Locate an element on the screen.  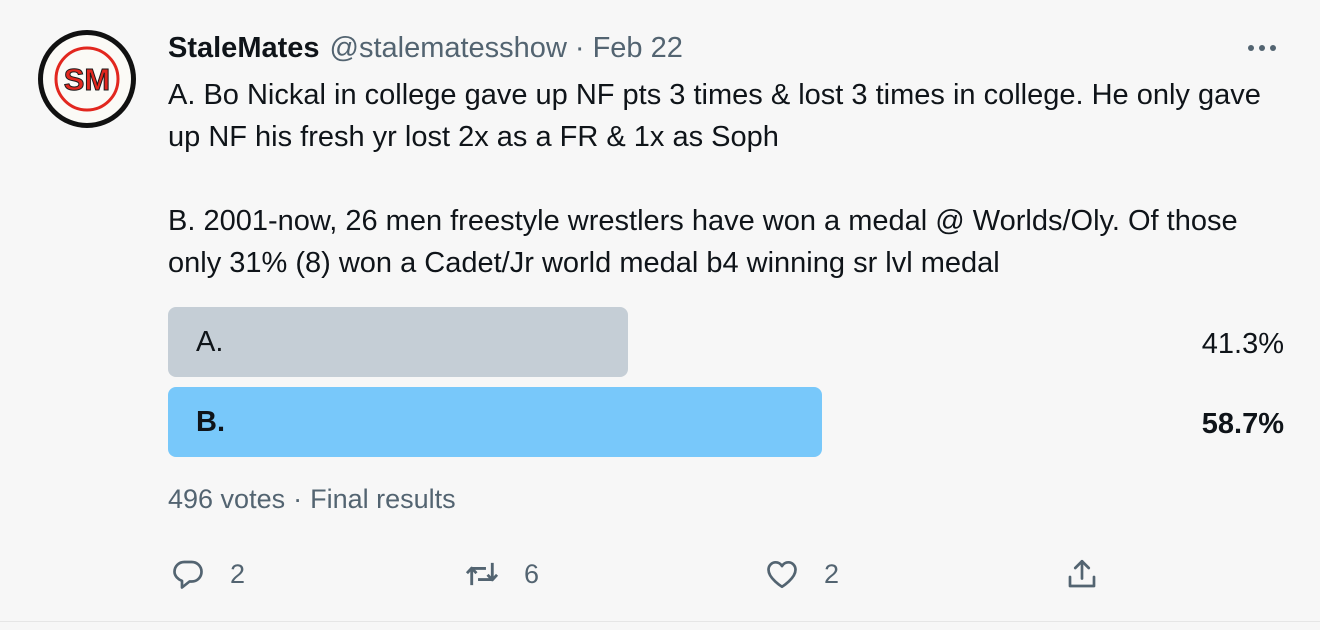
poll-bar-b is located at coordinates (495, 422).